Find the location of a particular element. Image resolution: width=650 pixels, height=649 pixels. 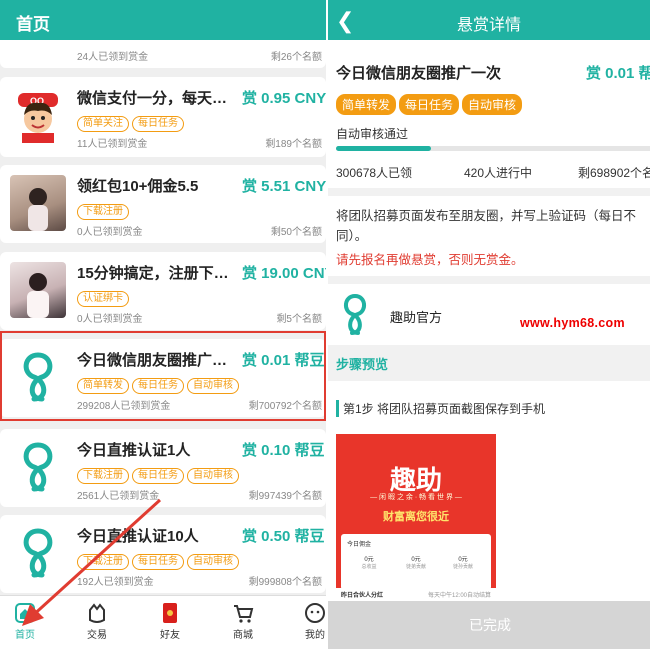

tab-mall: 商城 is located at coordinates (243, 621).